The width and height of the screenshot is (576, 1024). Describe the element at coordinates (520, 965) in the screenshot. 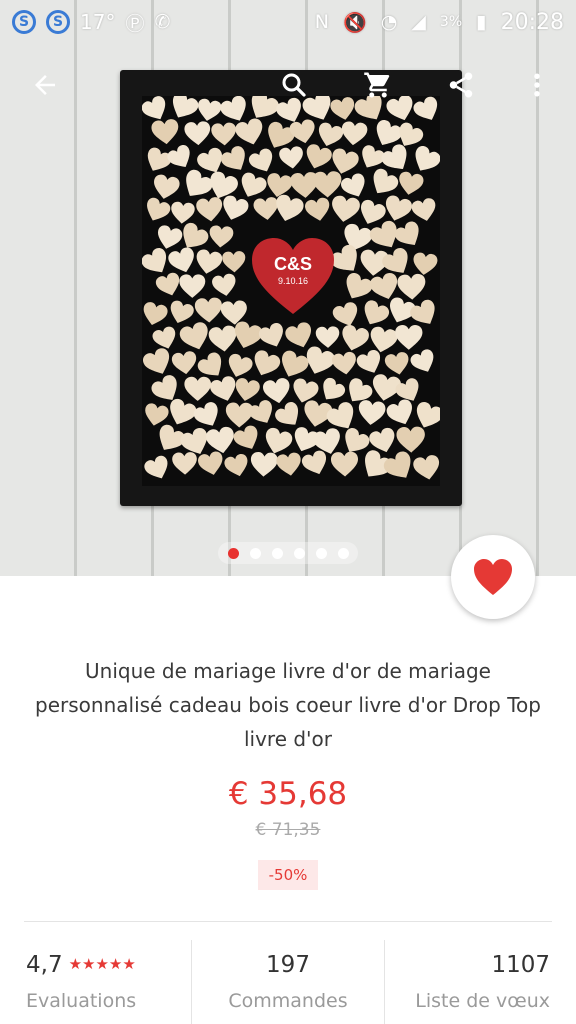

I see `wishlist-value: 1107` at that location.